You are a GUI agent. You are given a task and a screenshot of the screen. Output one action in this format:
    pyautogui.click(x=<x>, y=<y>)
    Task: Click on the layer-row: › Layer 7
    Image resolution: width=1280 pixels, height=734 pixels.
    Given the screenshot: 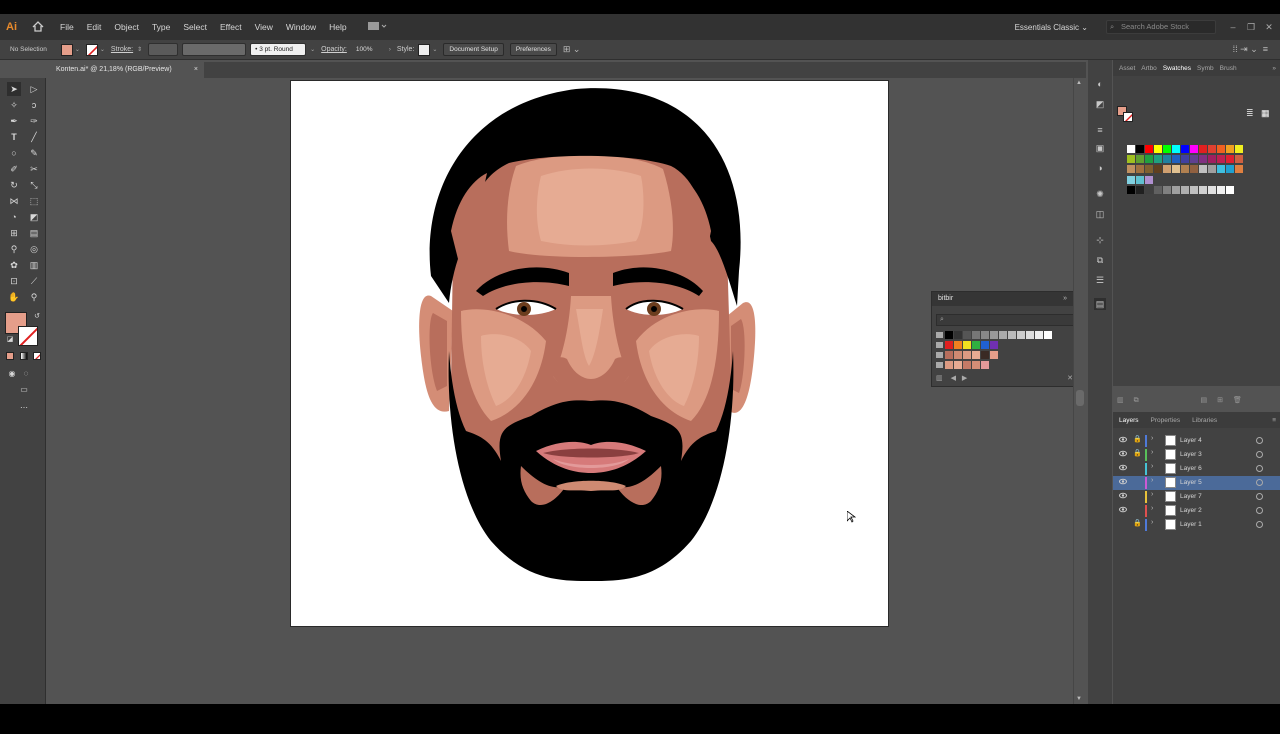 What is the action you would take?
    pyautogui.click(x=1196, y=497)
    